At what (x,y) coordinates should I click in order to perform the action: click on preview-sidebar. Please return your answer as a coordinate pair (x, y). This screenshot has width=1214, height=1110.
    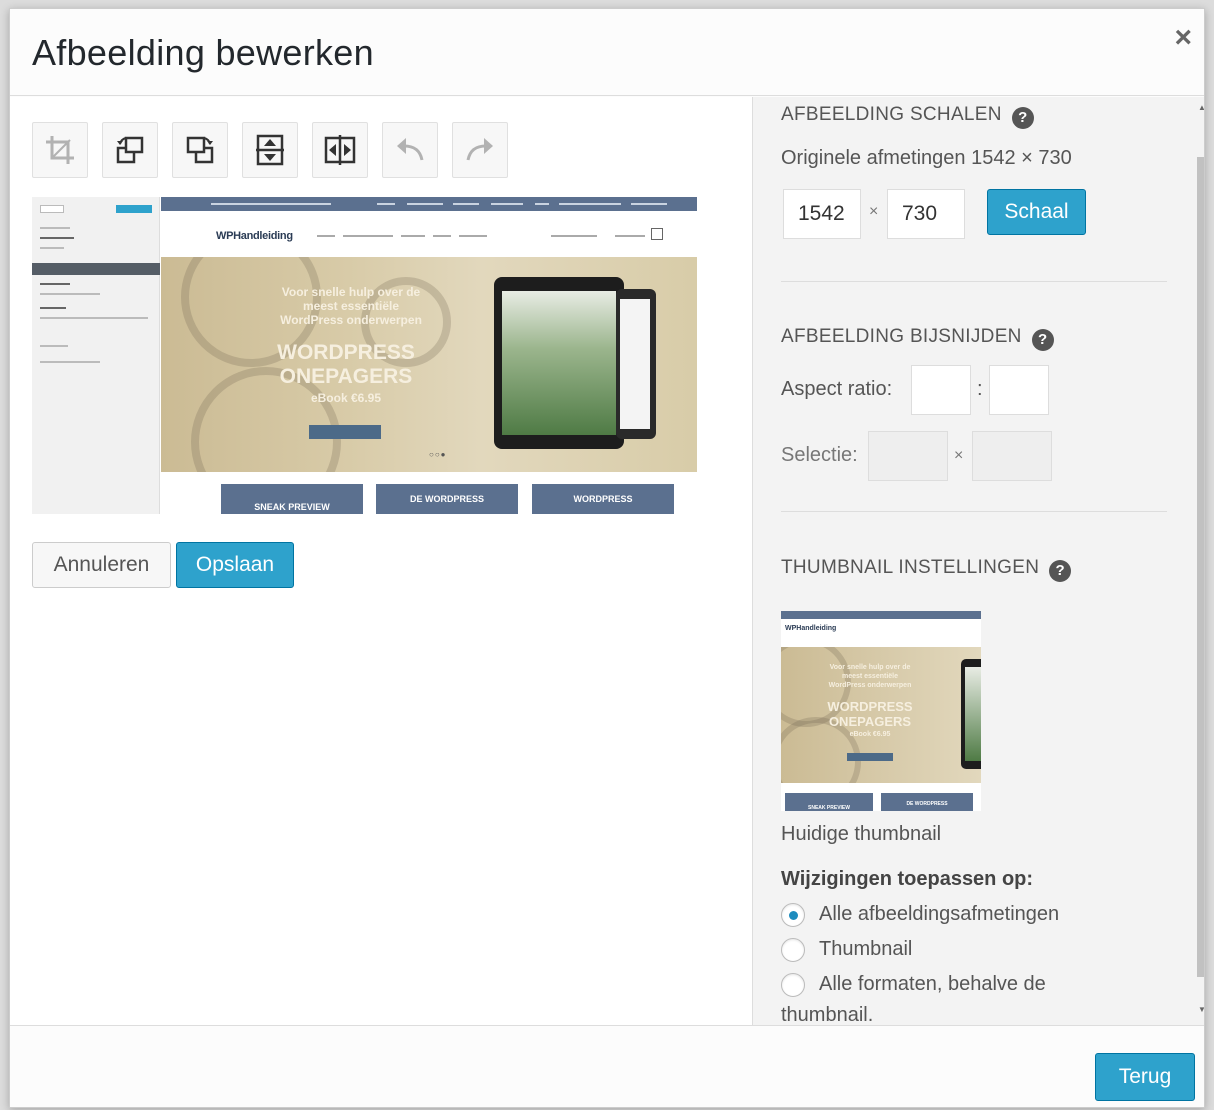
    Looking at the image, I should click on (96, 355).